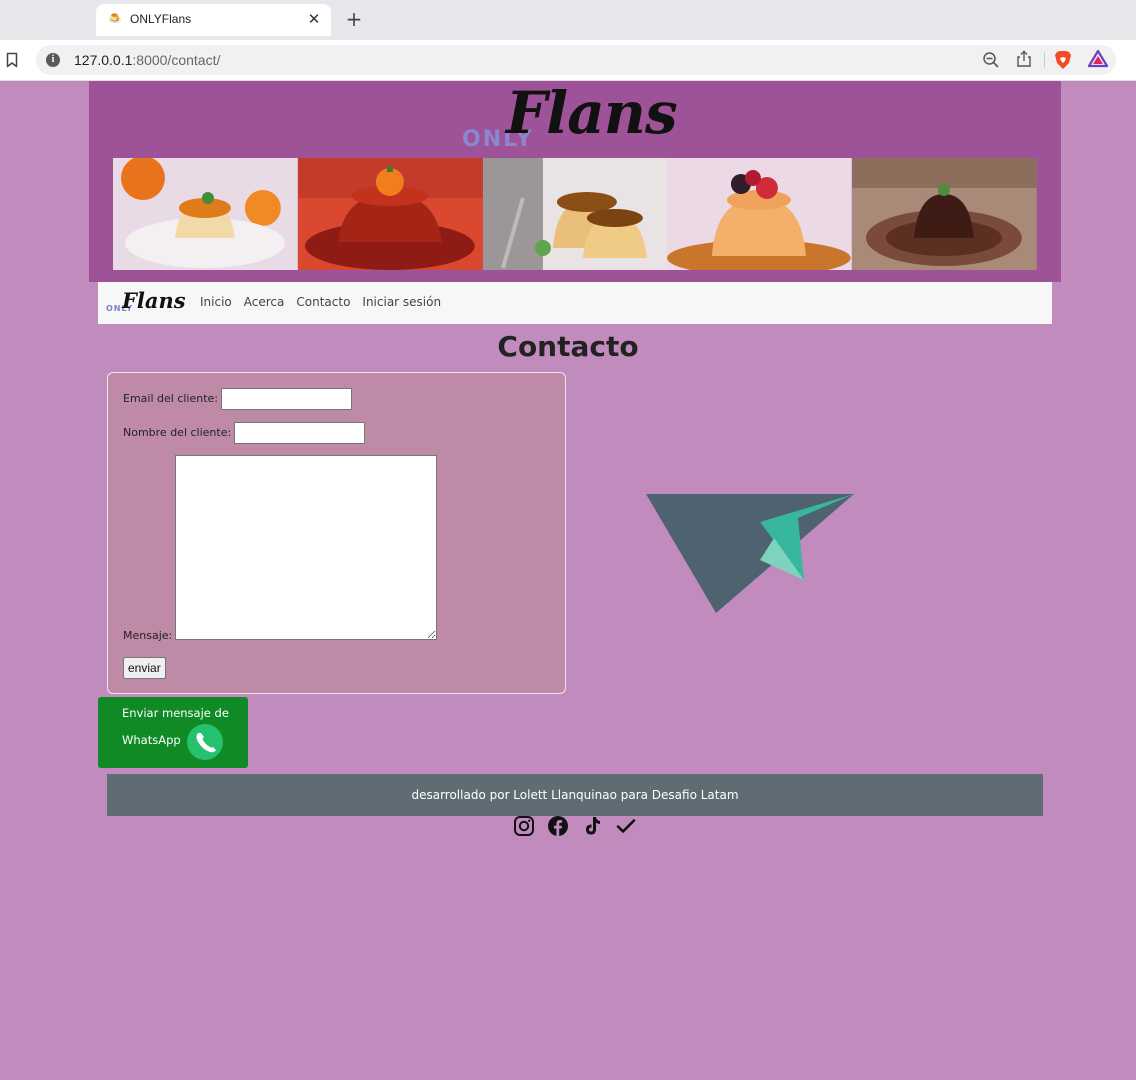 This screenshot has height=1080, width=1136. What do you see at coordinates (148, 635) in the screenshot?
I see `message-label: Mensaje:` at bounding box center [148, 635].